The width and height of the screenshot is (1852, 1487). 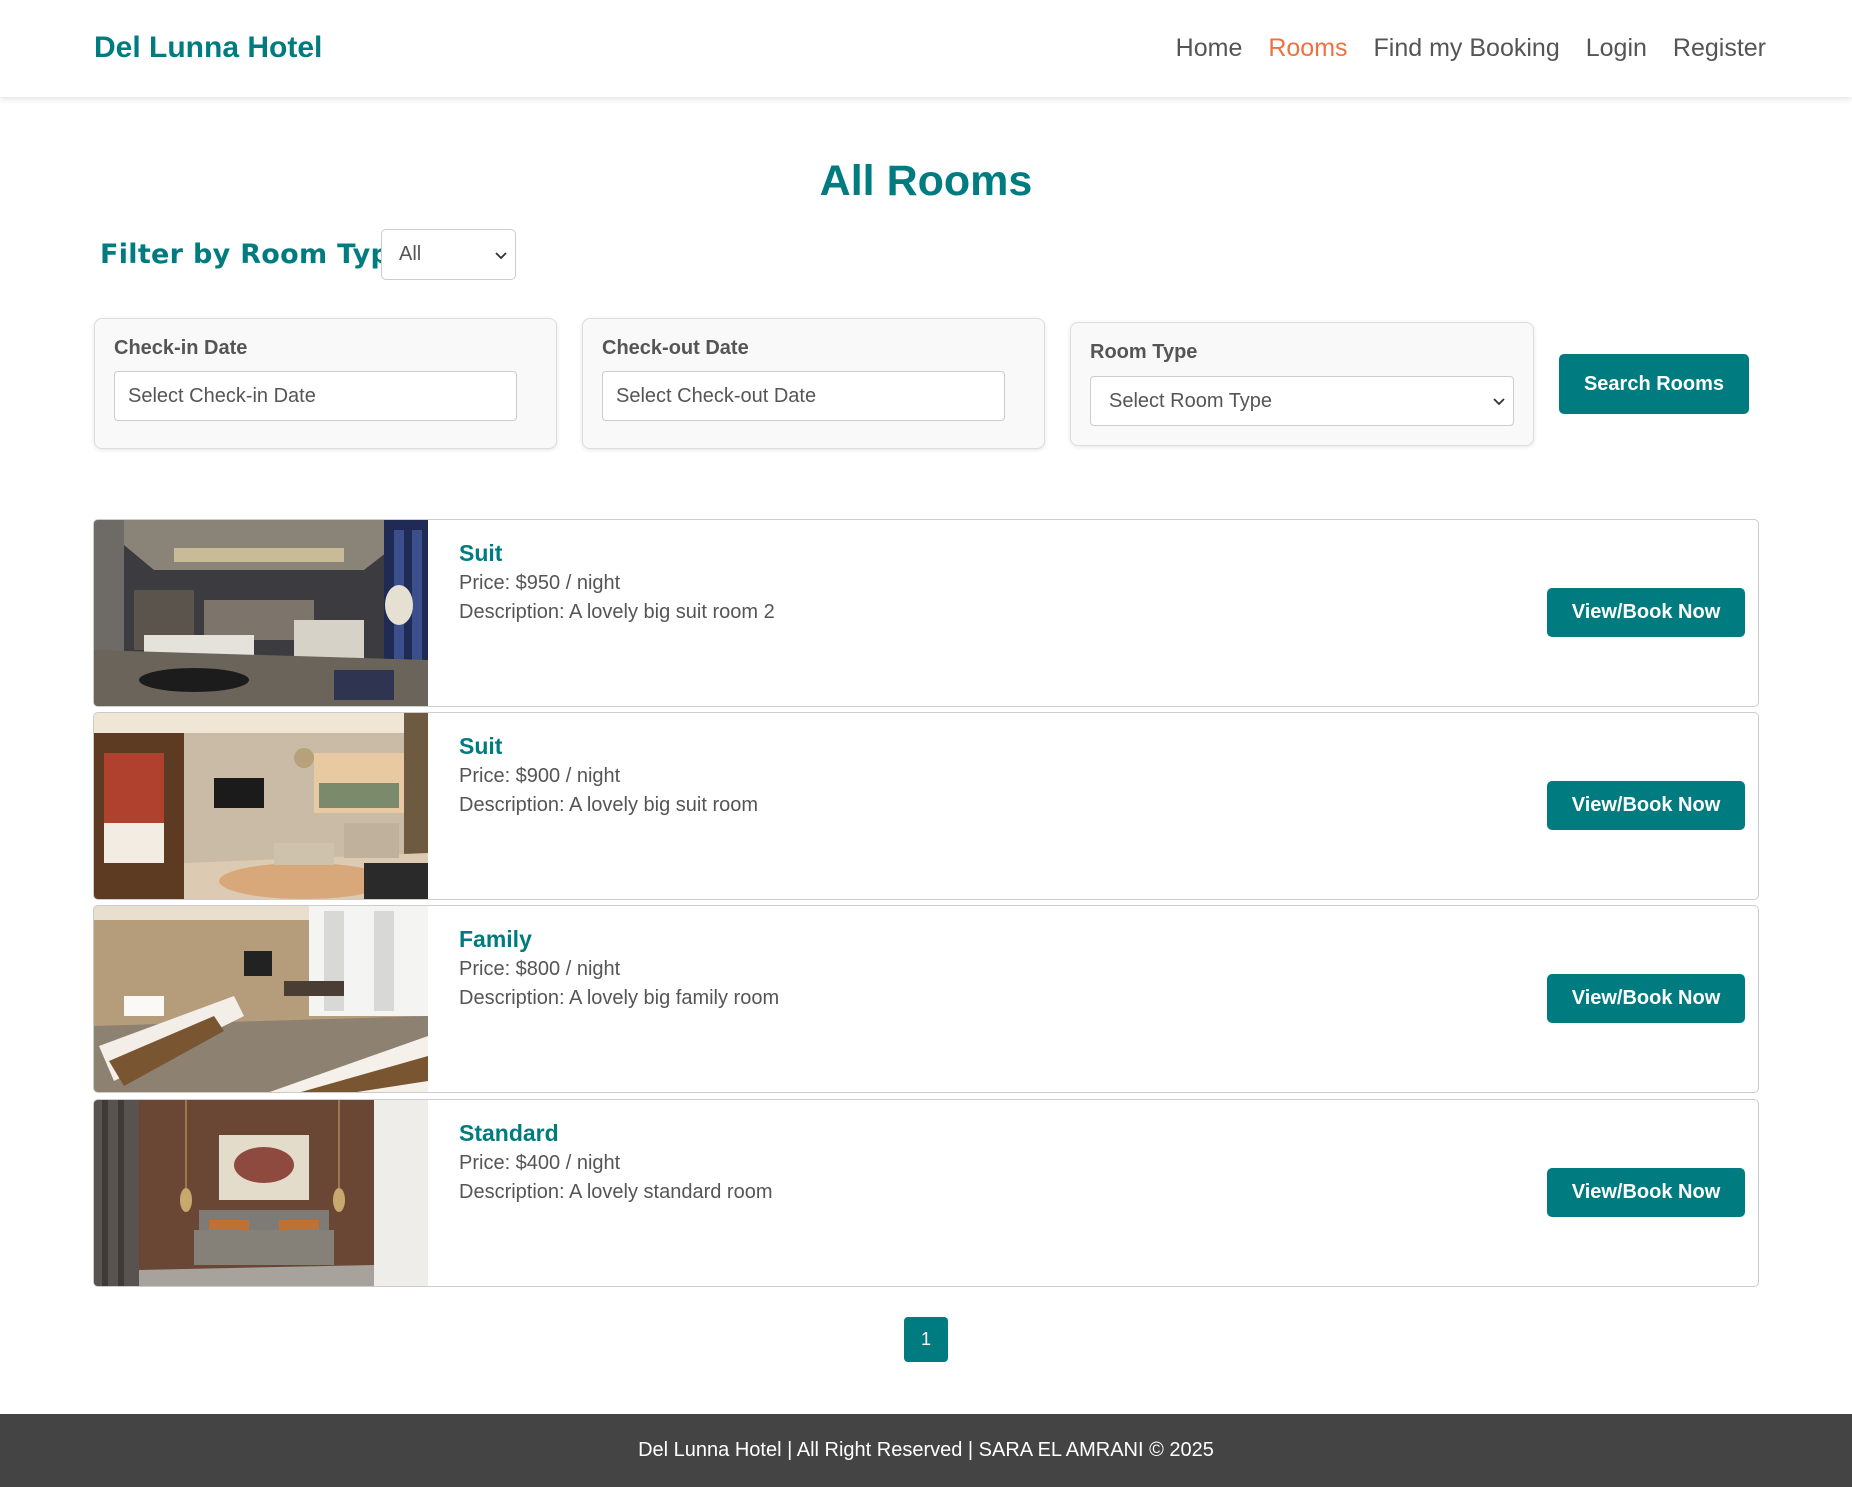 What do you see at coordinates (926, 1339) in the screenshot?
I see `pagination-page-1: 1` at bounding box center [926, 1339].